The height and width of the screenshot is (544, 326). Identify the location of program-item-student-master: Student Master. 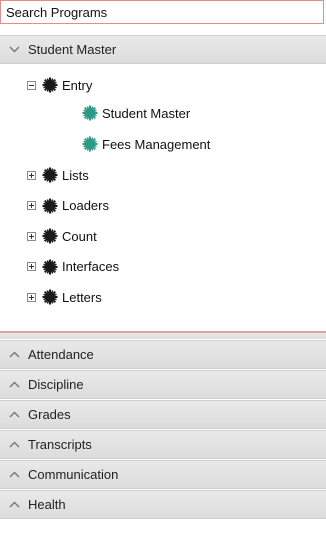
(136, 113).